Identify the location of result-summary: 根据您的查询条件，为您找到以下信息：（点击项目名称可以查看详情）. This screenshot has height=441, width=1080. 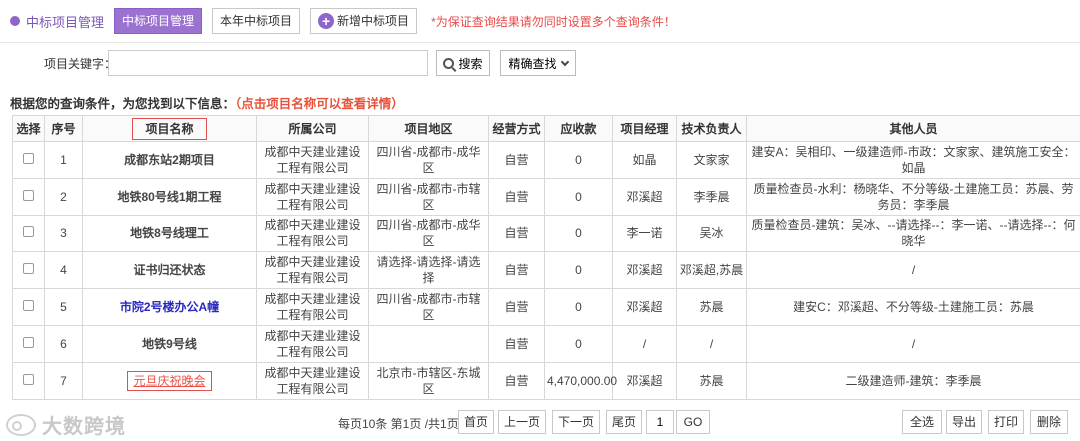
(207, 102).